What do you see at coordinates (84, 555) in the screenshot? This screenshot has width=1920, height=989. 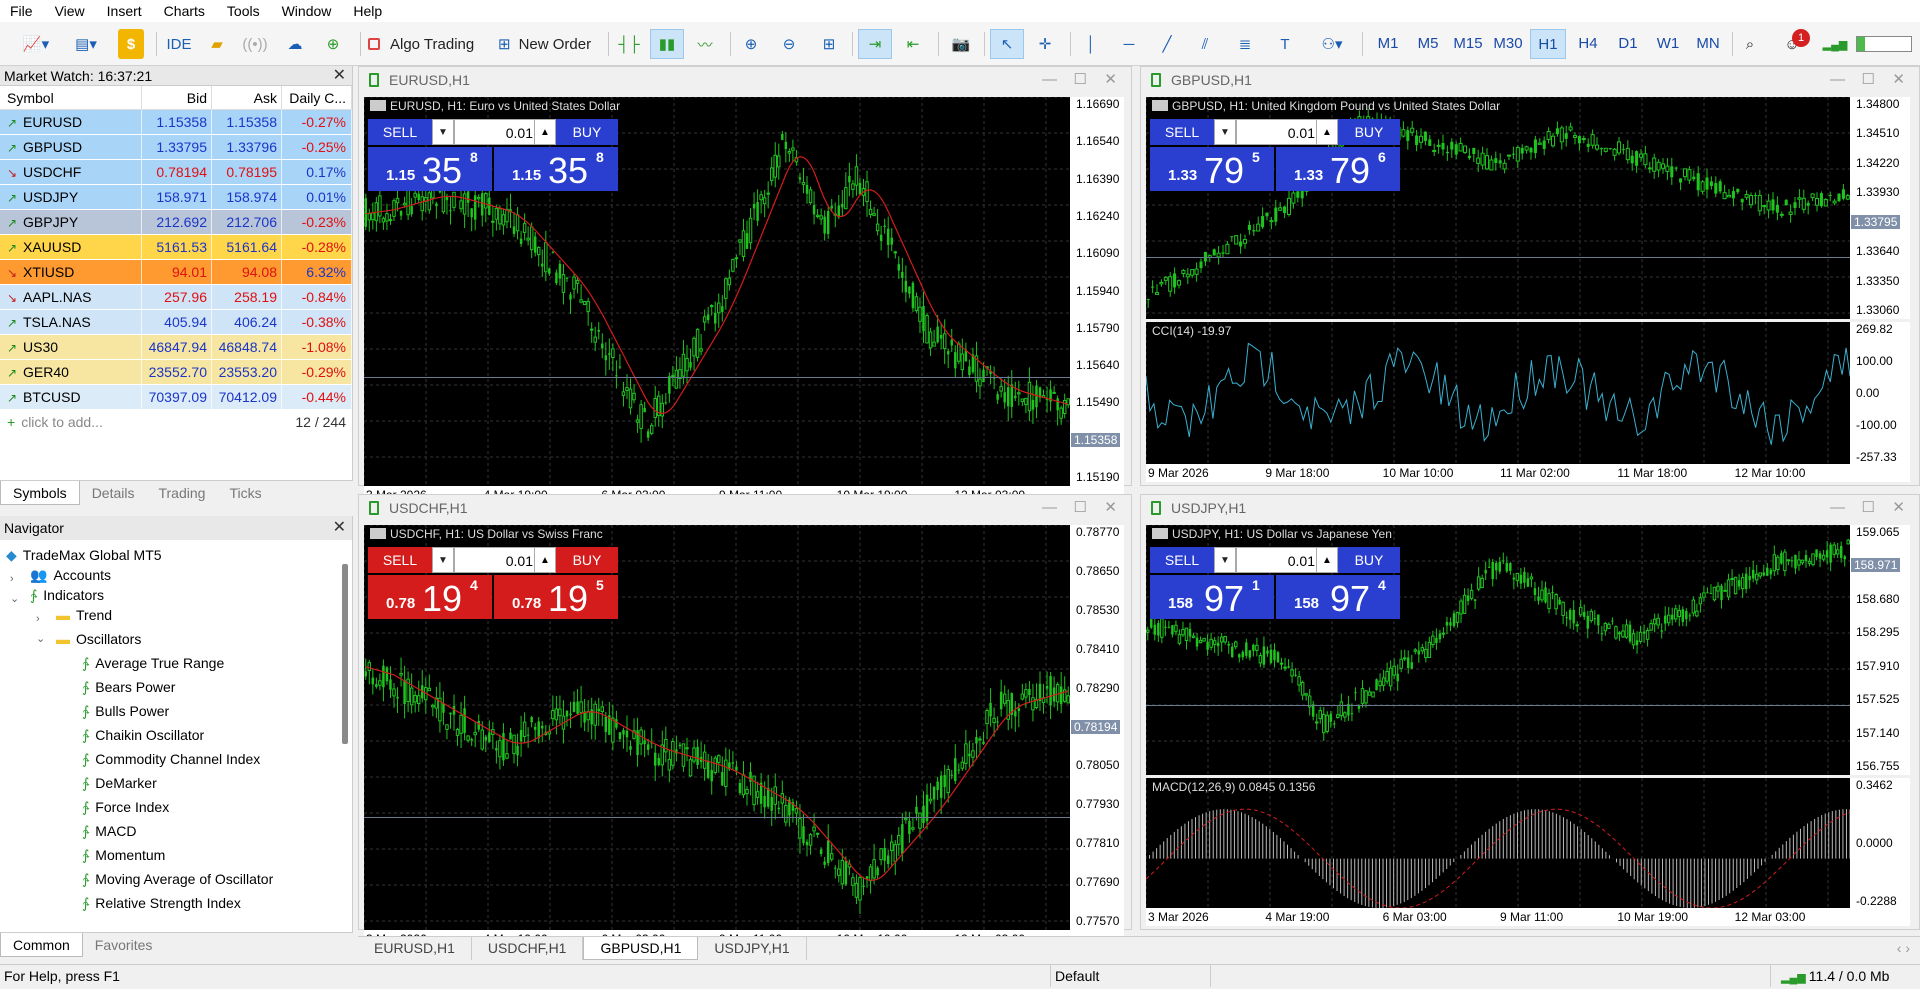 I see `nav-broker: ◆ TradeMax Global MT5` at bounding box center [84, 555].